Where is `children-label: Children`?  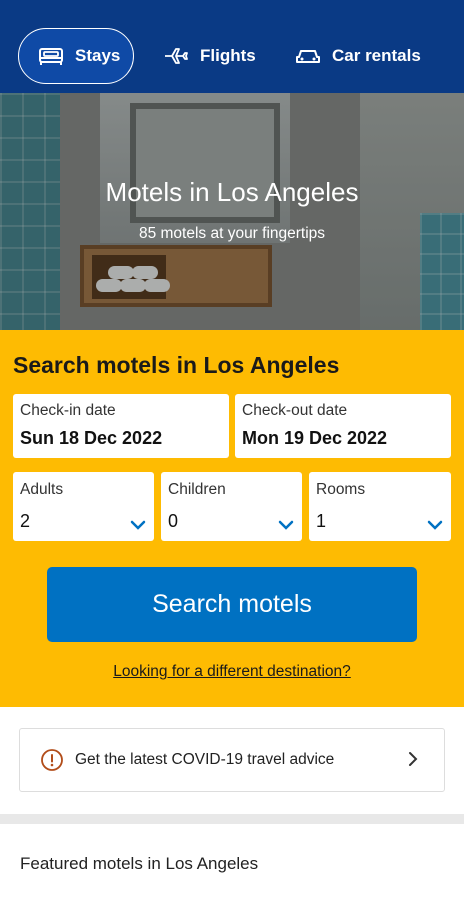
children-label: Children is located at coordinates (197, 489).